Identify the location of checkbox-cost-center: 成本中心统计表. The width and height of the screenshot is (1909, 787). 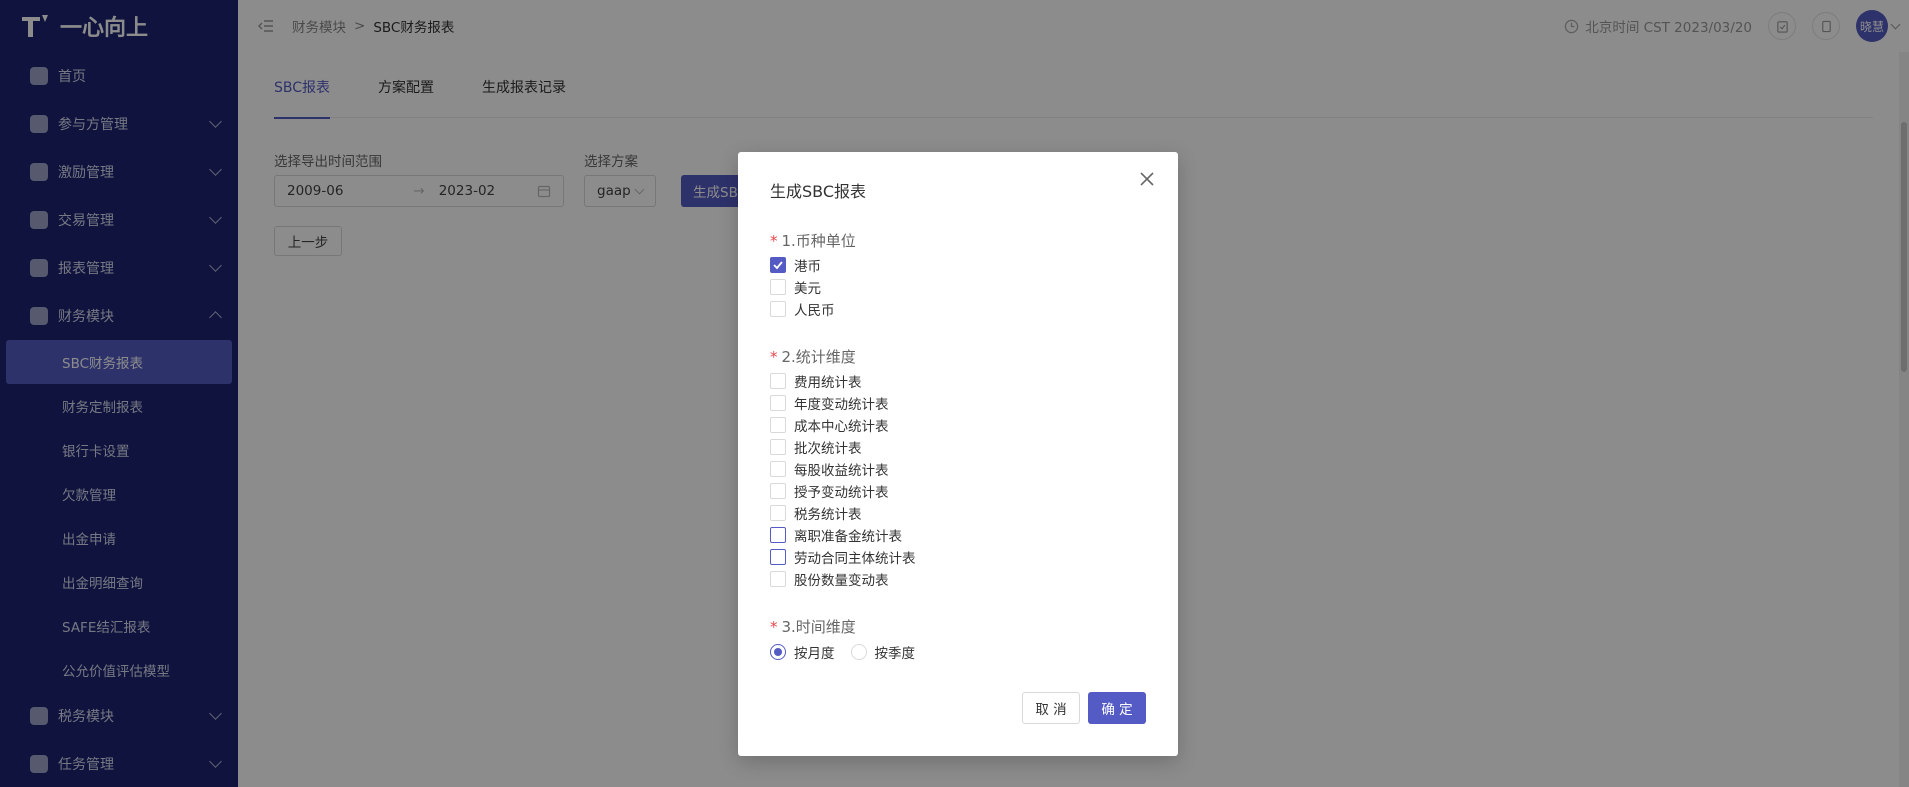
(829, 425).